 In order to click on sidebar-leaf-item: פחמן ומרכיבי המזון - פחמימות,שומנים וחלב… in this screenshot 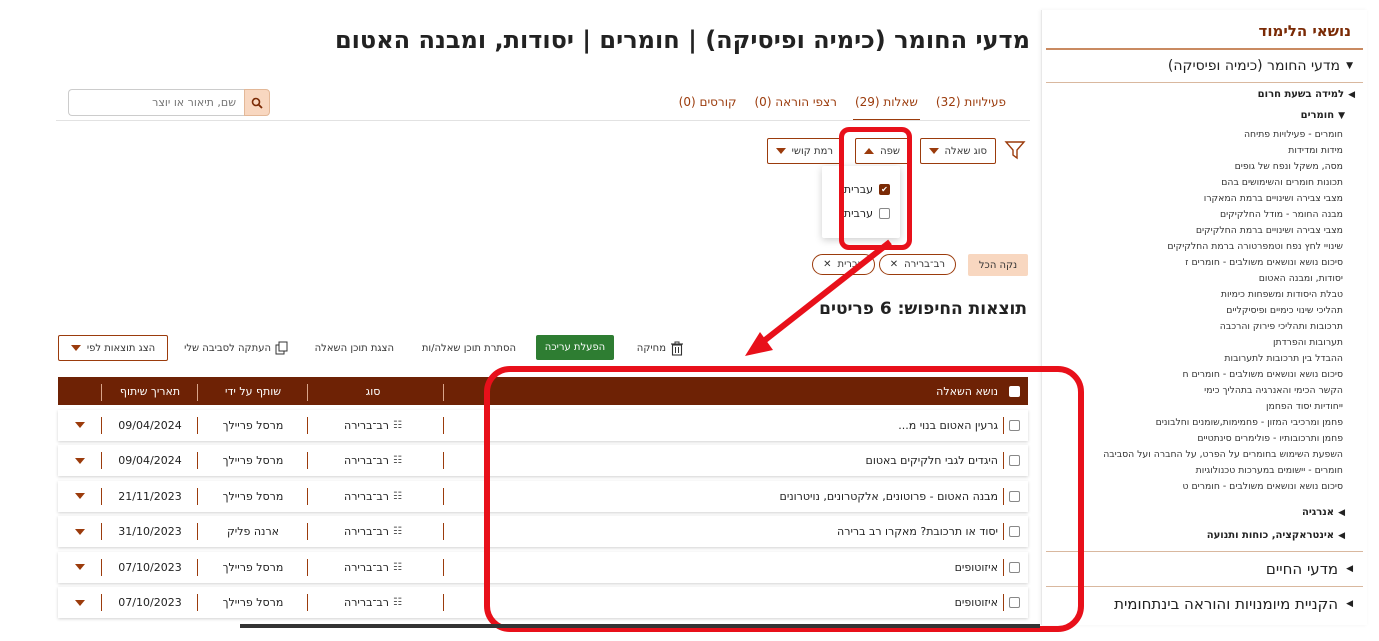, I will do `click(1195, 423)`.